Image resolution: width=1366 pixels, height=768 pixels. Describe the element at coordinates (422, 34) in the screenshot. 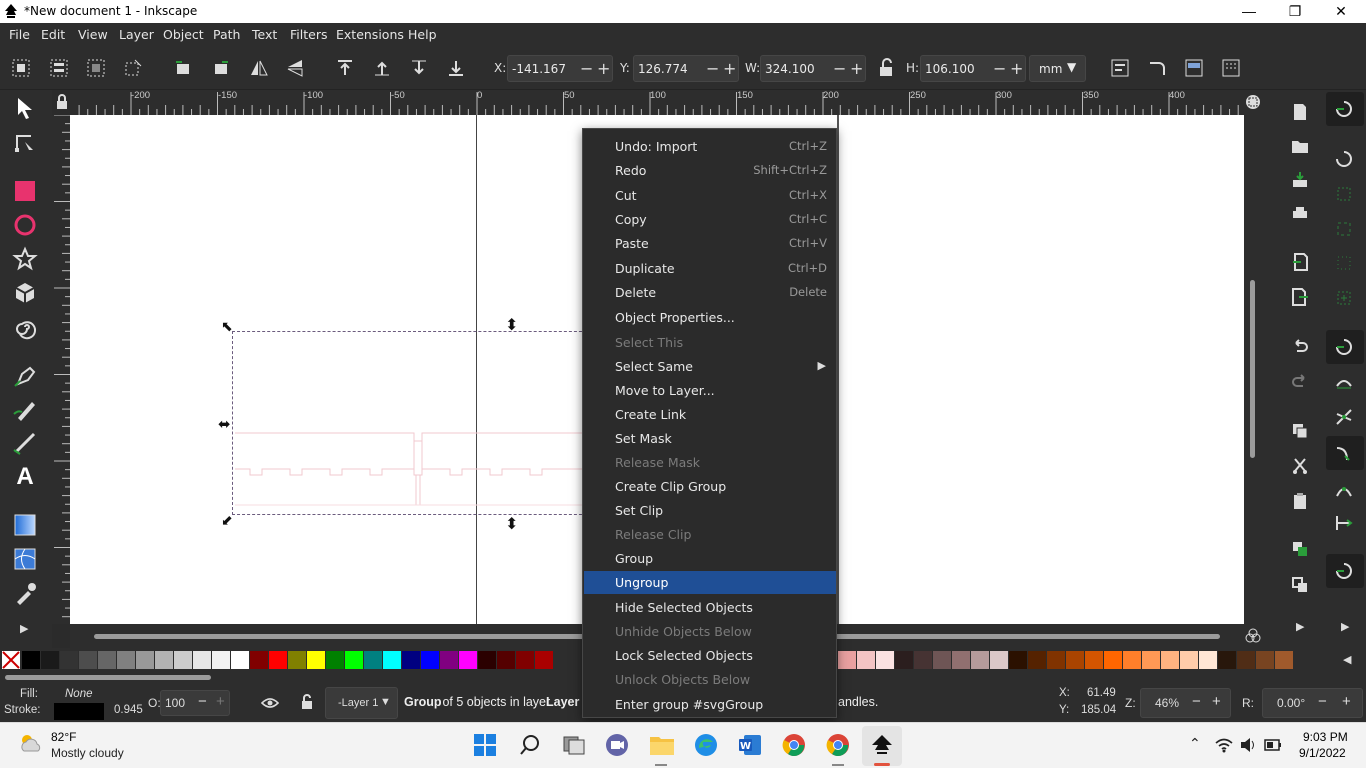

I see `menu-help: Help` at that location.